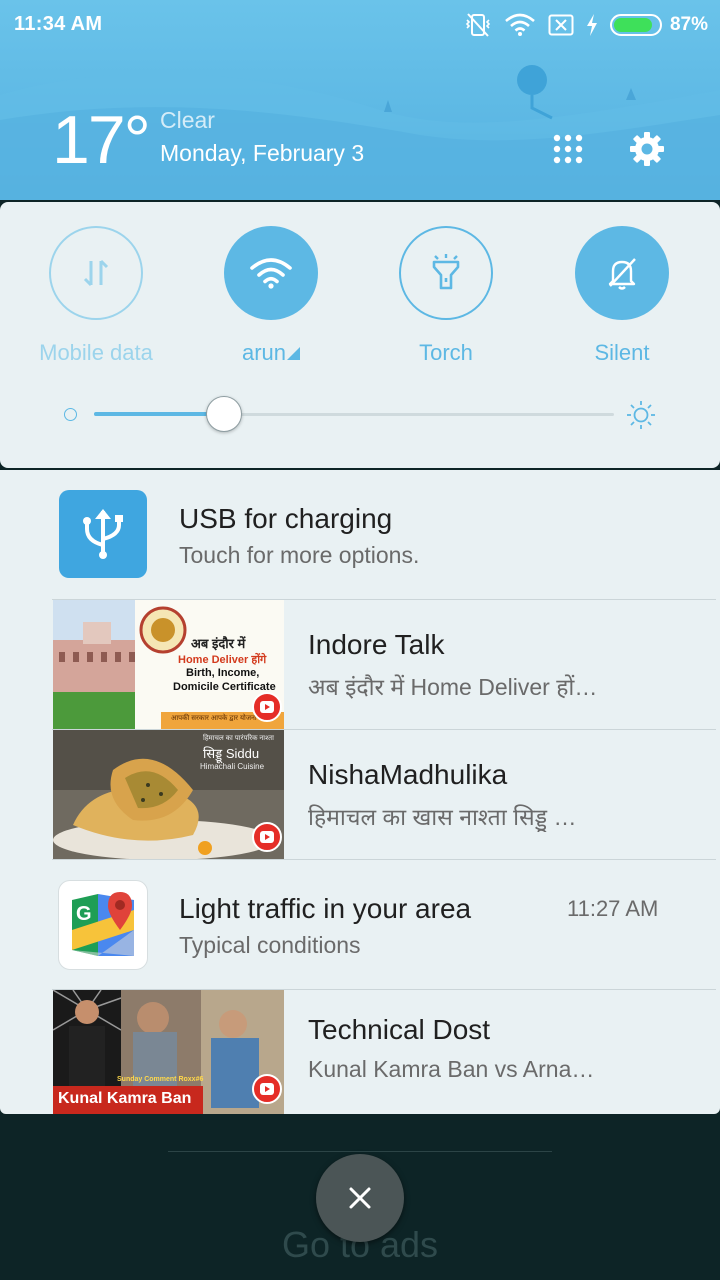 The width and height of the screenshot is (720, 1280). I want to click on weather-date: Monday, February 3, so click(262, 153).